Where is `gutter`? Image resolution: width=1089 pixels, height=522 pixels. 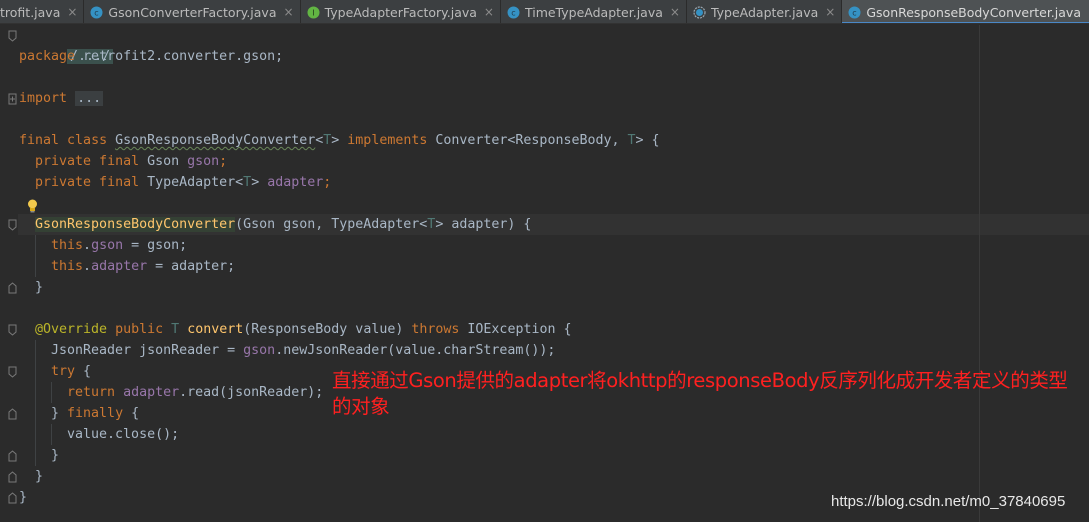 gutter is located at coordinates (9, 273).